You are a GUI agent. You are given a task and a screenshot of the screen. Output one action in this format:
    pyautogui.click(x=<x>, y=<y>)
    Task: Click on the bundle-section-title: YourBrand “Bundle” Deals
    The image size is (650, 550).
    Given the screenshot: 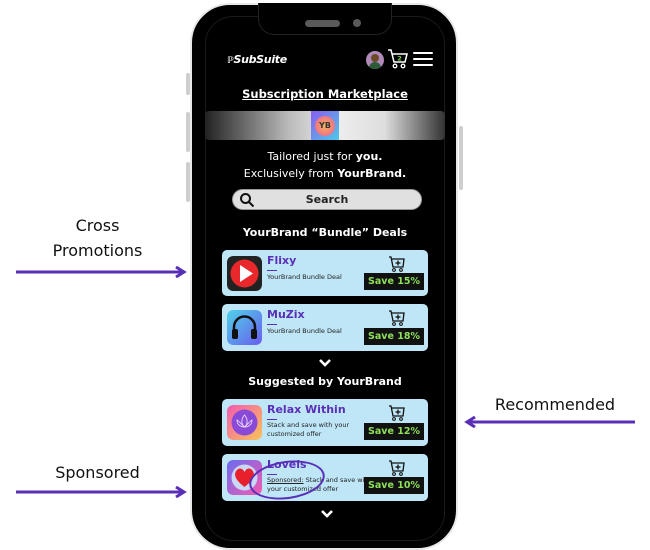 What is the action you would take?
    pyautogui.click(x=325, y=232)
    